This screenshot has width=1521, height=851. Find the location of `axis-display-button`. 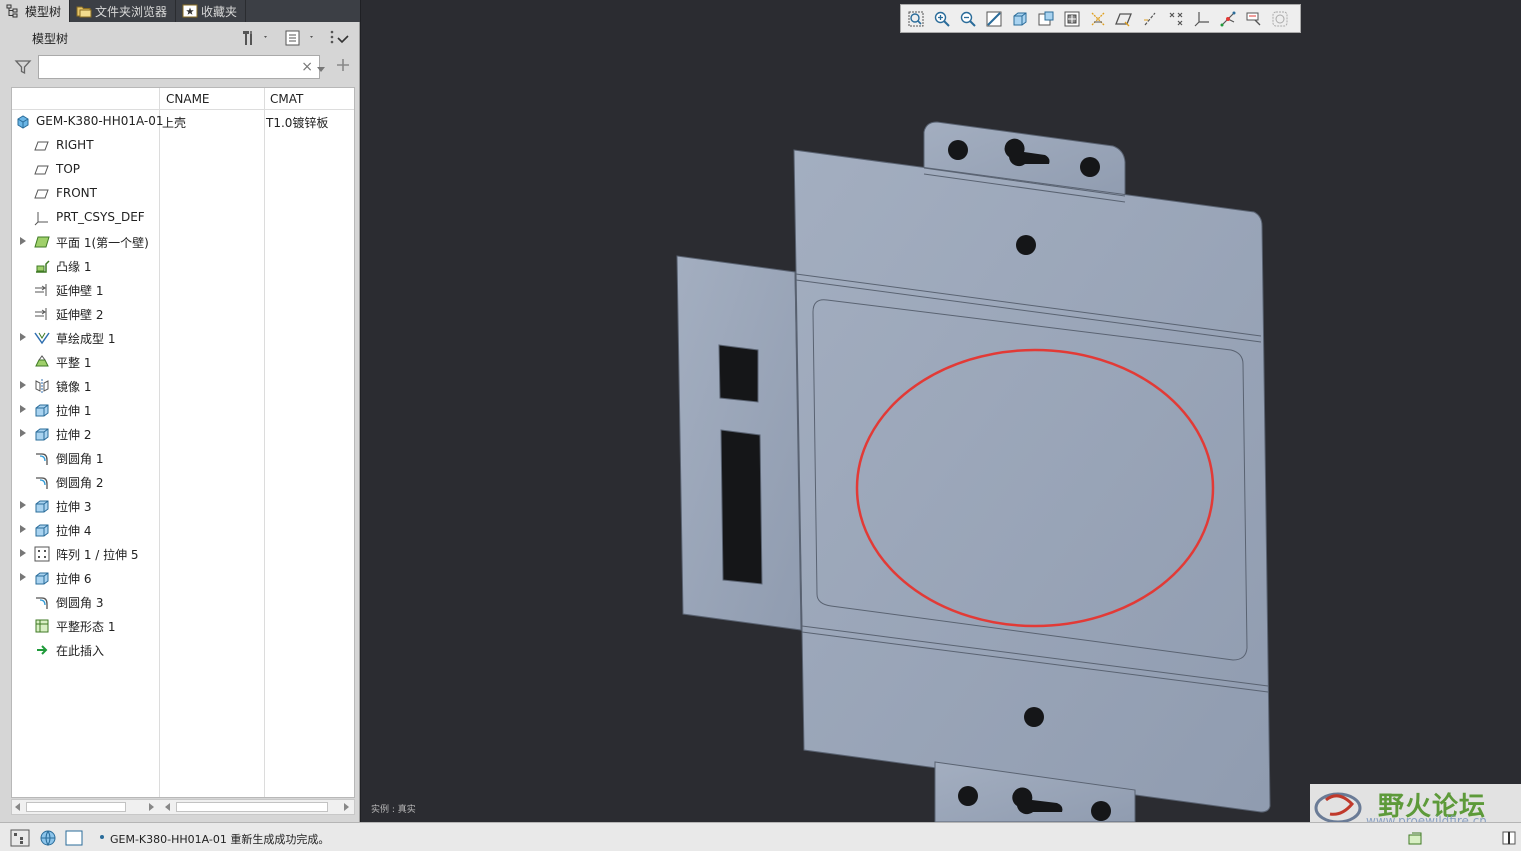

axis-display-button is located at coordinates (1150, 19).